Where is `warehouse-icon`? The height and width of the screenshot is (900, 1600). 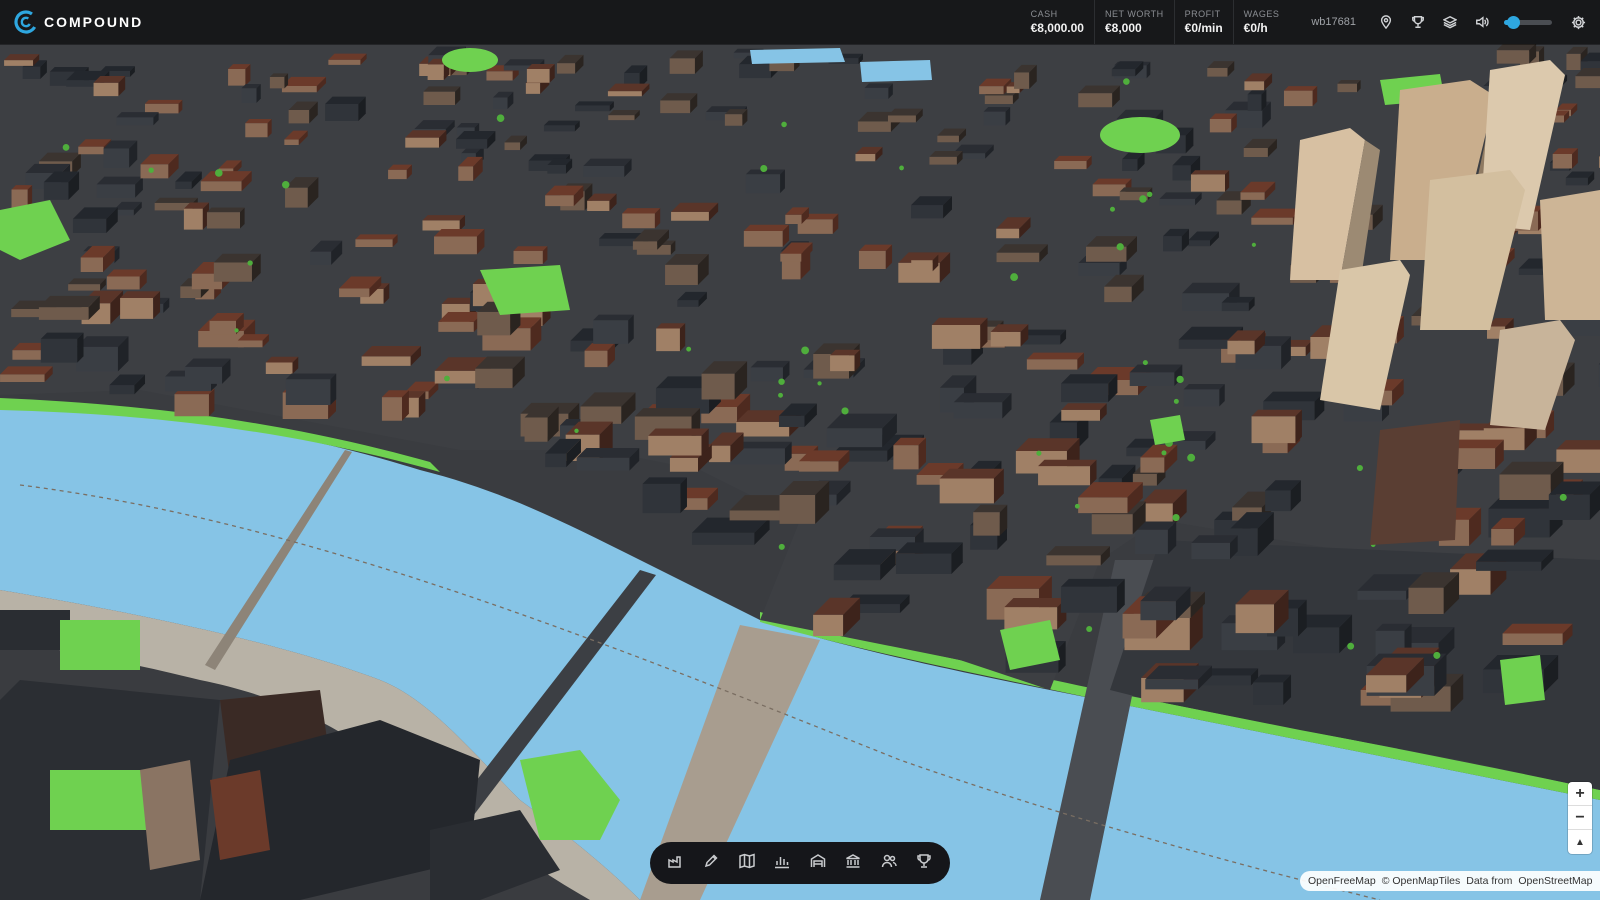 warehouse-icon is located at coordinates (818, 863).